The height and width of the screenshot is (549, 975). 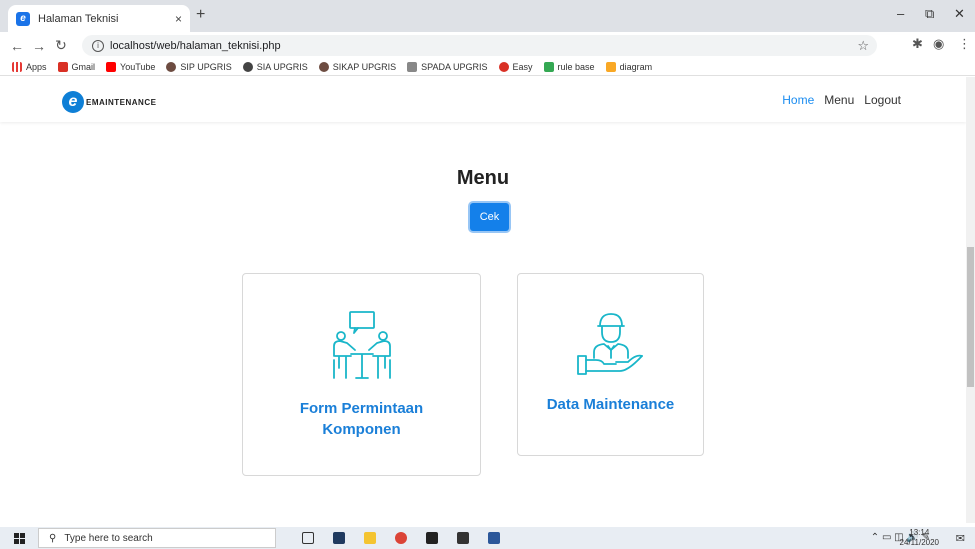 What do you see at coordinates (17, 67) in the screenshot?
I see `apps-icon` at bounding box center [17, 67].